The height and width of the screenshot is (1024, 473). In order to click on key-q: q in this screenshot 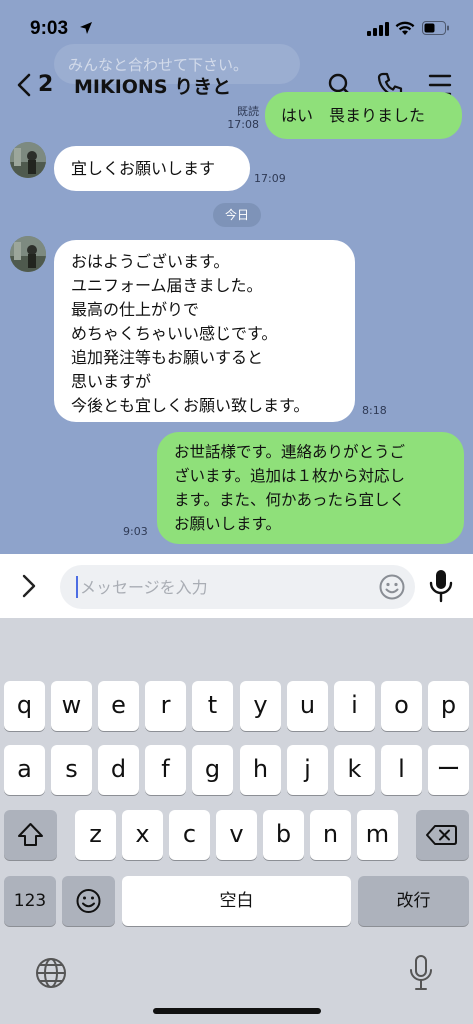, I will do `click(24, 706)`.